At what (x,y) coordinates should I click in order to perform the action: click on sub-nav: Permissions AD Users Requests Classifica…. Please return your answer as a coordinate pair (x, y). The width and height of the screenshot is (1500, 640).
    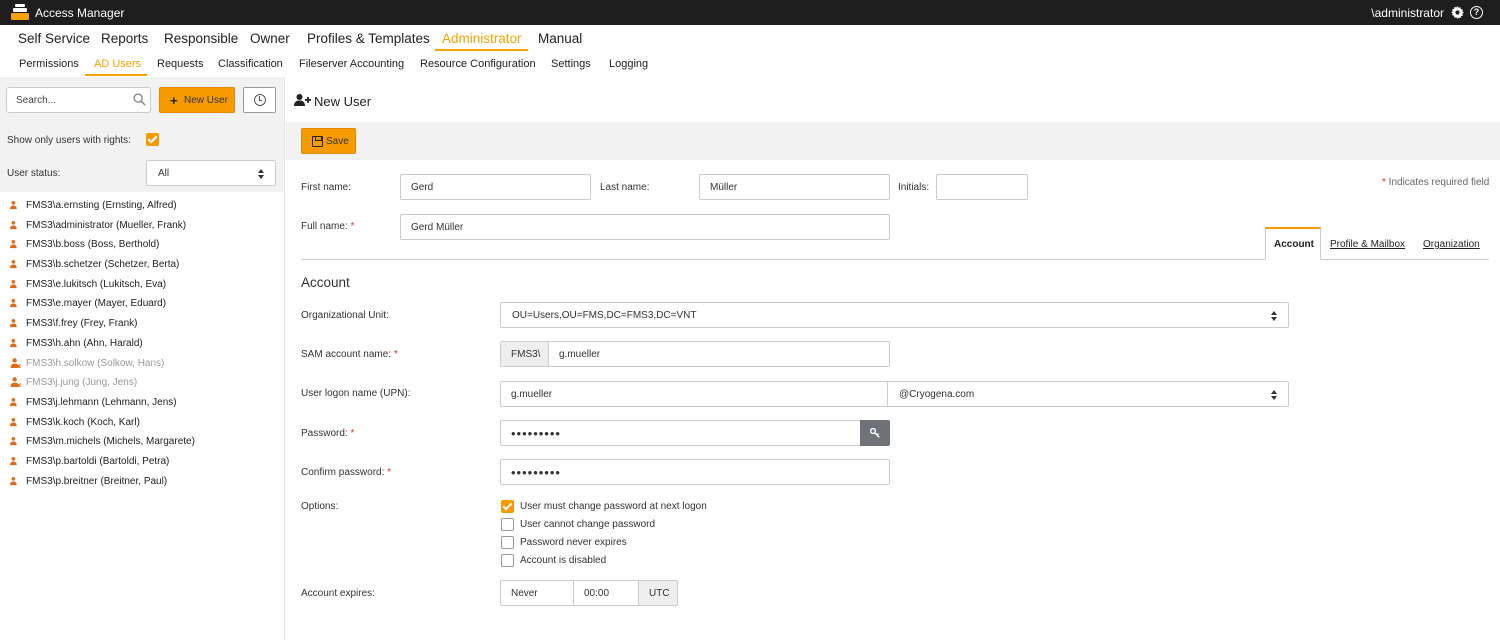
    Looking at the image, I should click on (750, 64).